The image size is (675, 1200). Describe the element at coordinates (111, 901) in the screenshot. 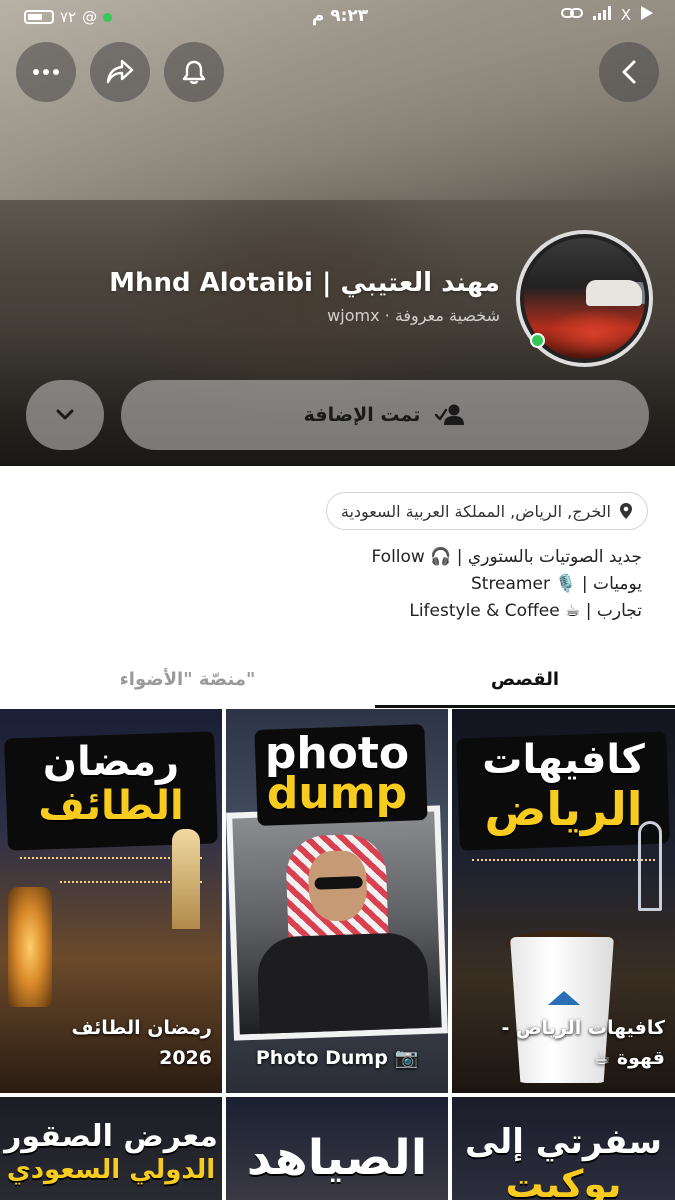

I see `story-tile-ramadan-taif: رمضان الطائف رمضان الطائف 2026` at that location.